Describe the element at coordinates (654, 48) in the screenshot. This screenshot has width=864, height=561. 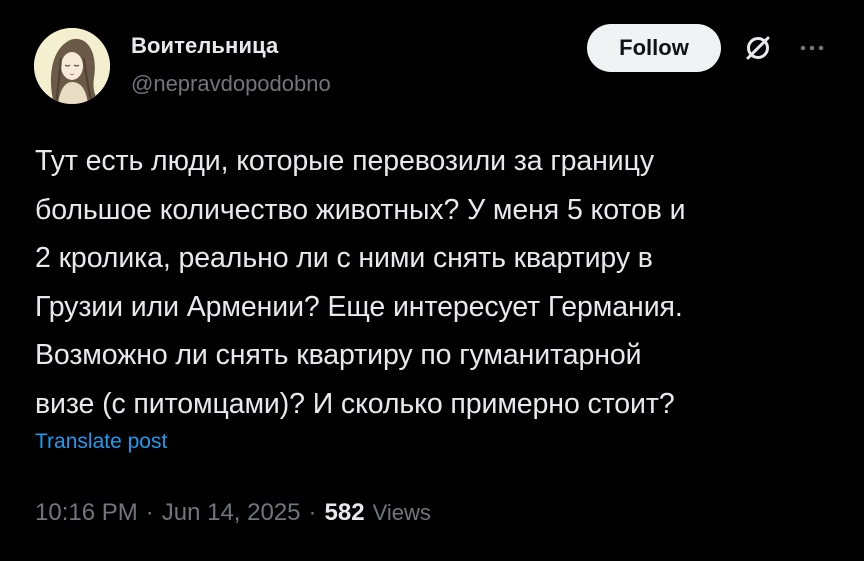
I see `follow-button: Follow` at that location.